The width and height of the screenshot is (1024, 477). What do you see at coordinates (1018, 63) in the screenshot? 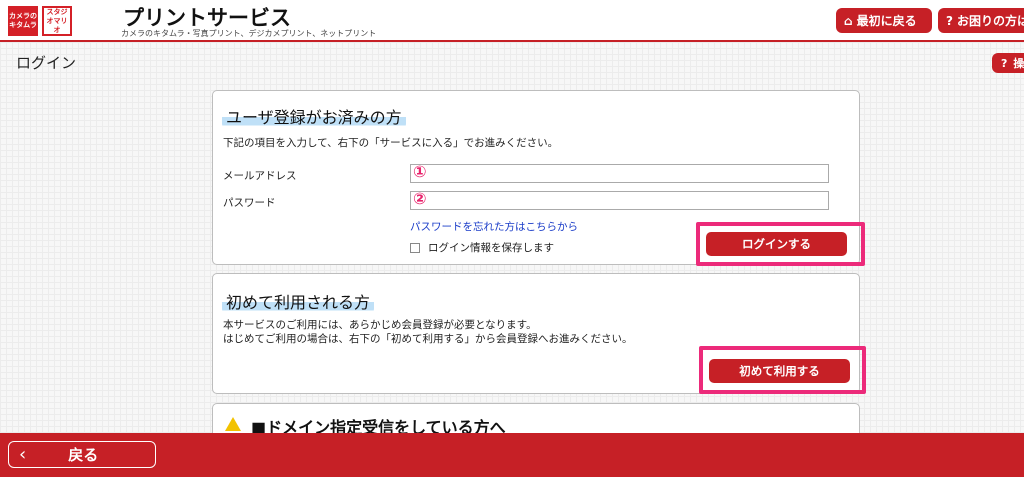
I see `operation-help-label: 操` at bounding box center [1018, 63].